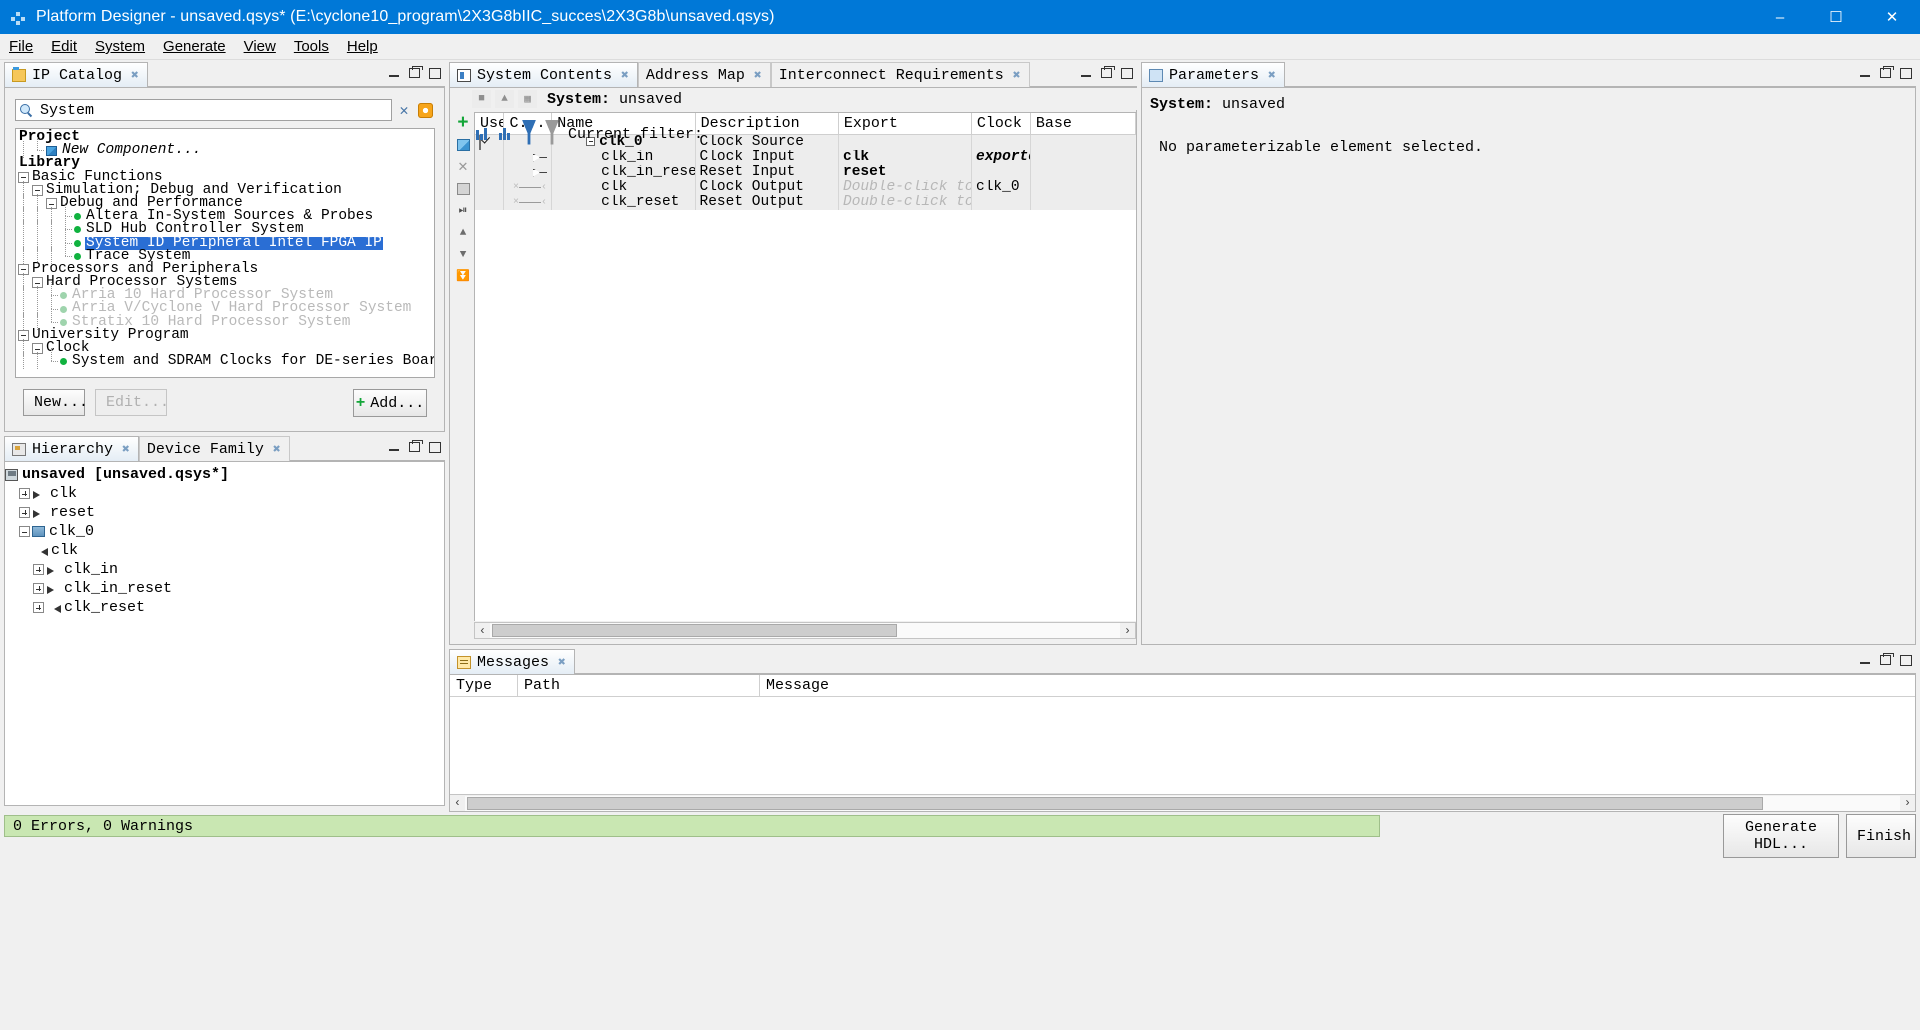  Describe the element at coordinates (1213, 74) in the screenshot. I see `tab-parameters: Parameters ✖` at that location.